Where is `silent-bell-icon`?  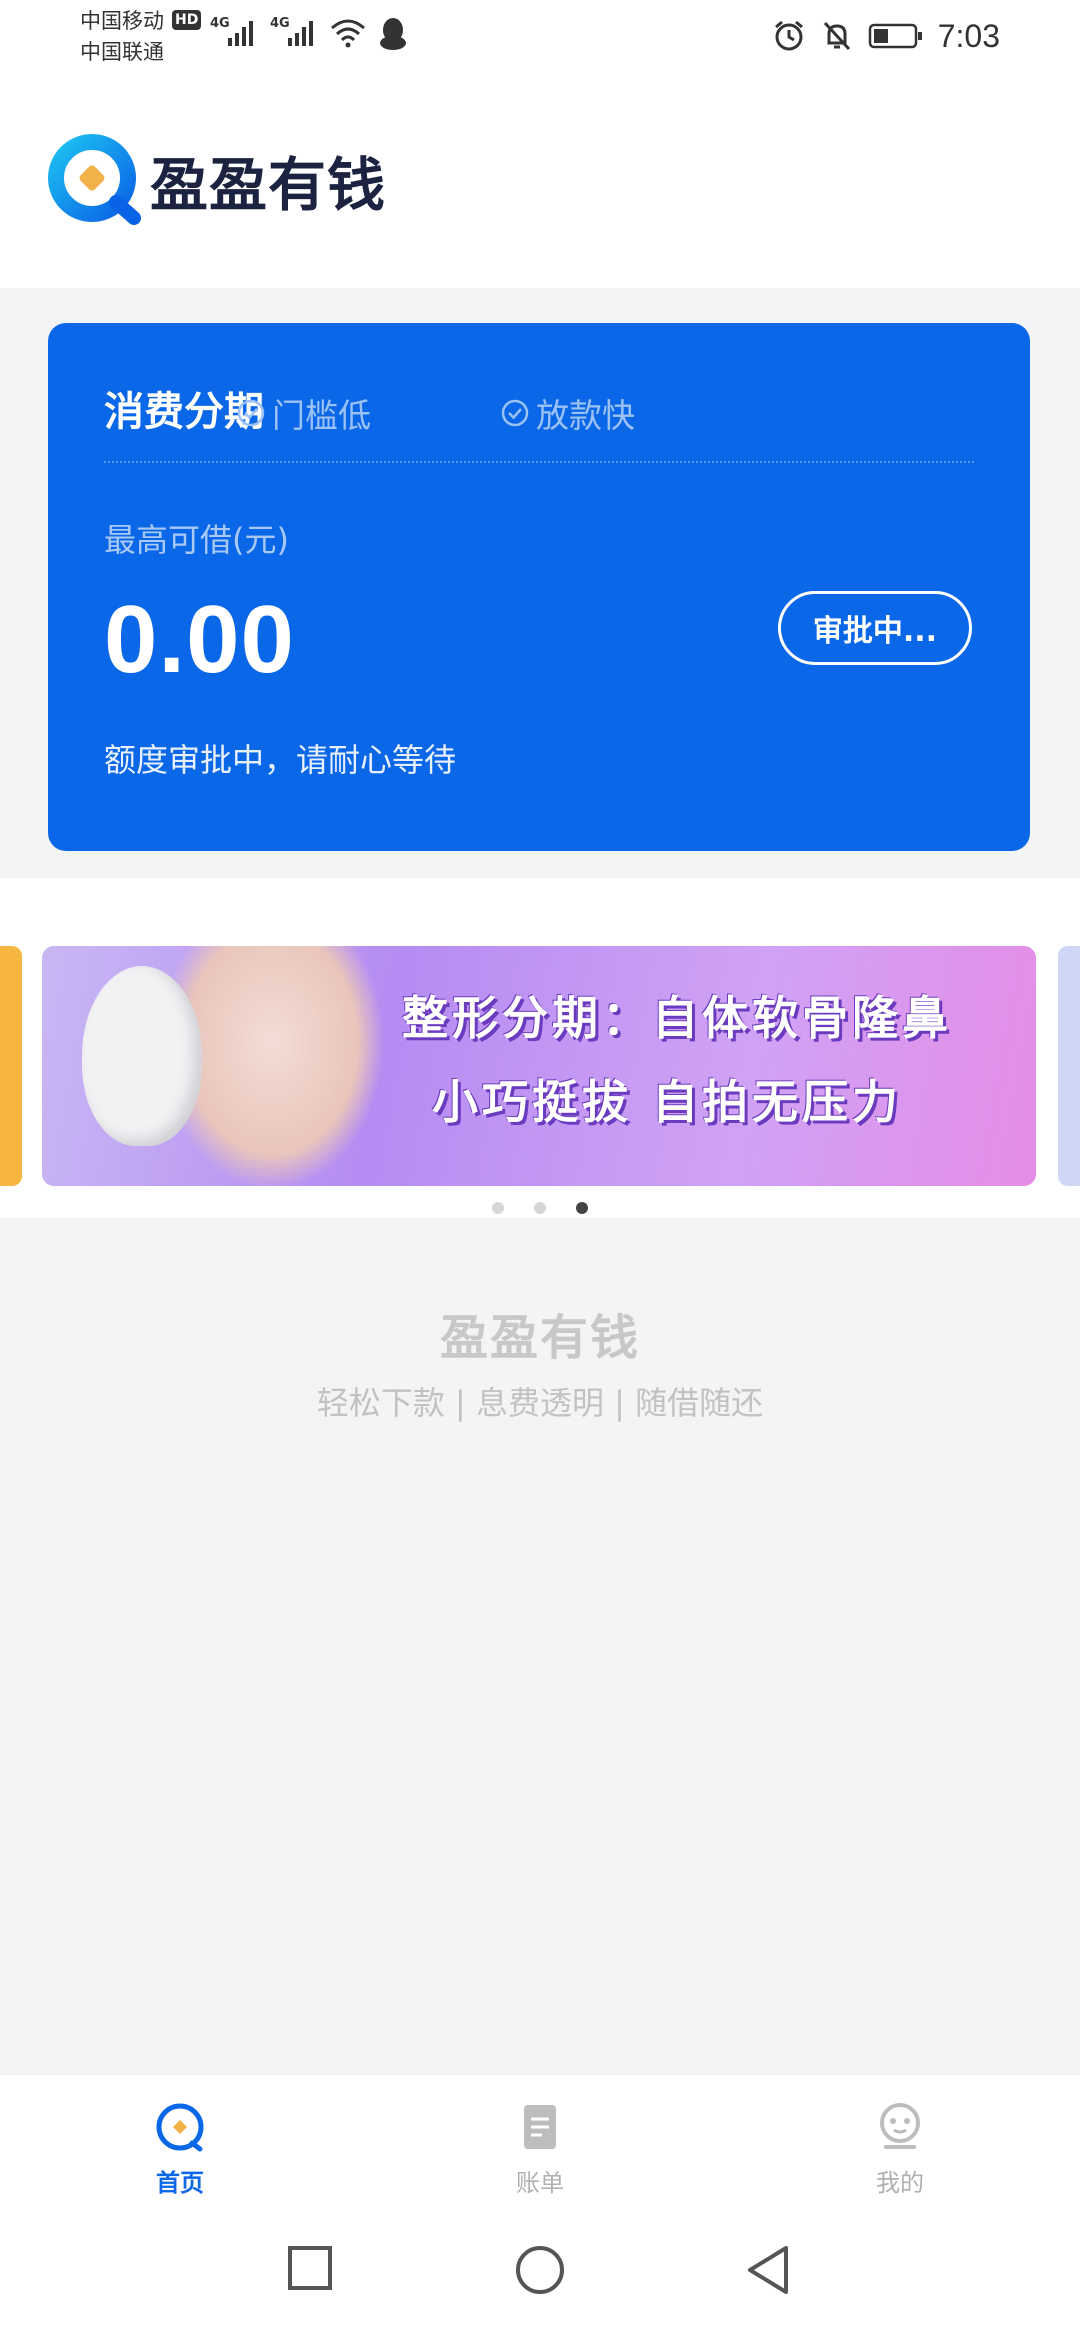
silent-bell-icon is located at coordinates (836, 36).